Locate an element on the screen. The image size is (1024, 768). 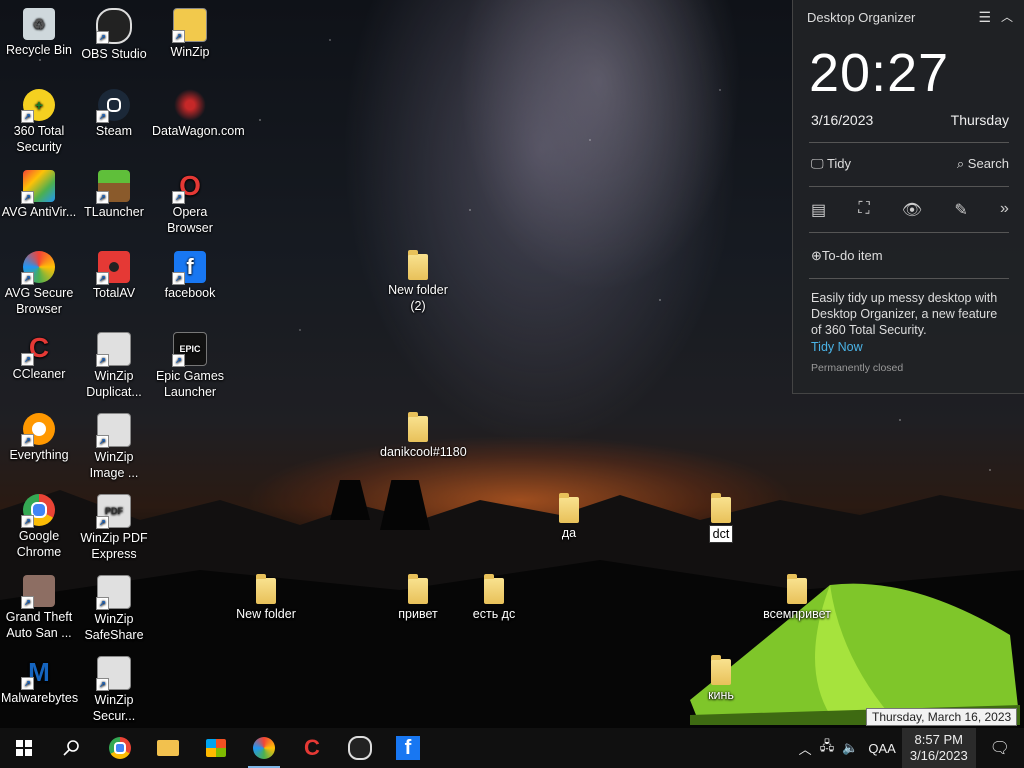
taskbar-obs-studio is located at coordinates (360, 748).